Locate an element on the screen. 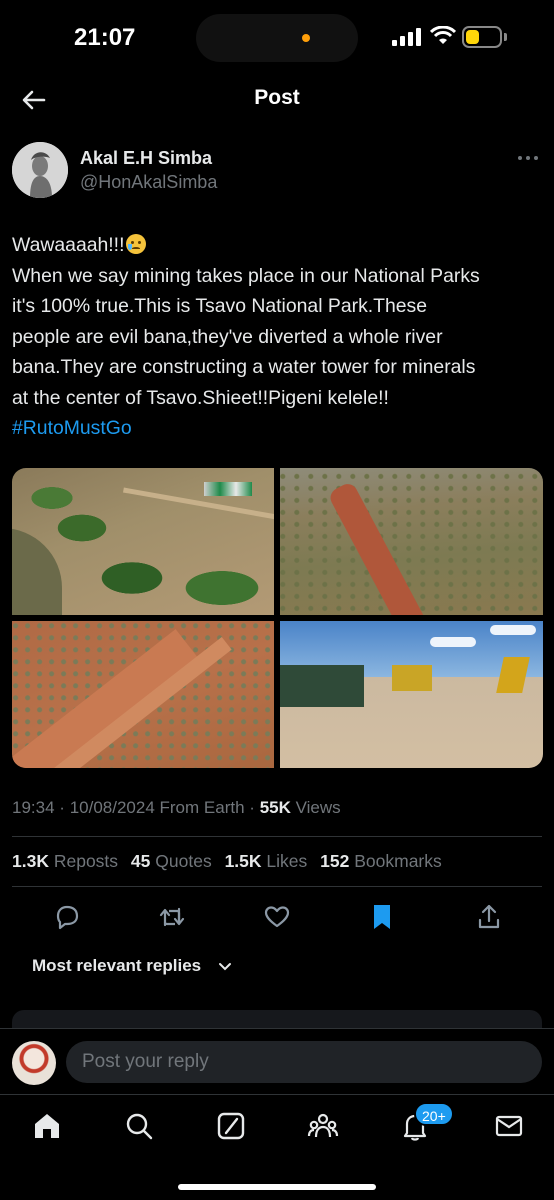  share-icon is located at coordinates (489, 917).